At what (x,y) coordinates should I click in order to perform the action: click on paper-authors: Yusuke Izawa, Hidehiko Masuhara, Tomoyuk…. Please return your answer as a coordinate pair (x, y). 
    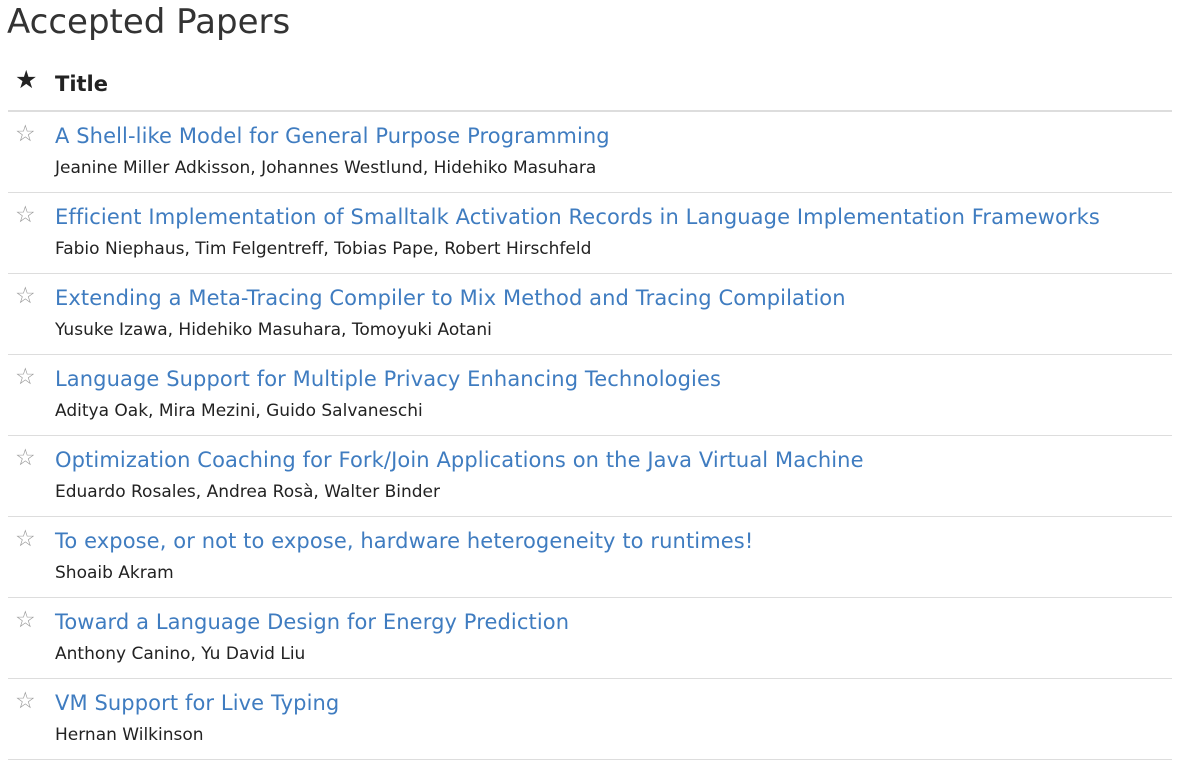
    Looking at the image, I should click on (273, 330).